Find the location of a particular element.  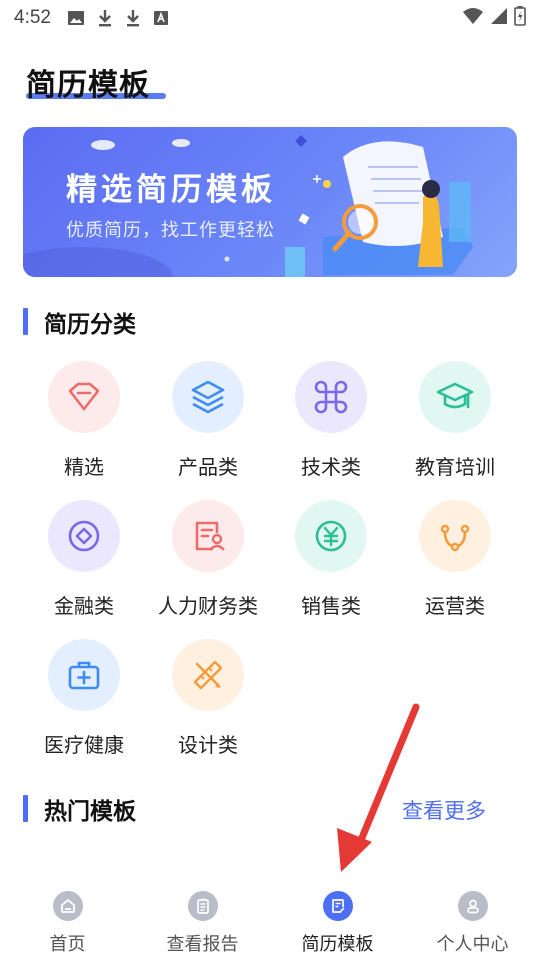

signal-icon is located at coordinates (499, 18).